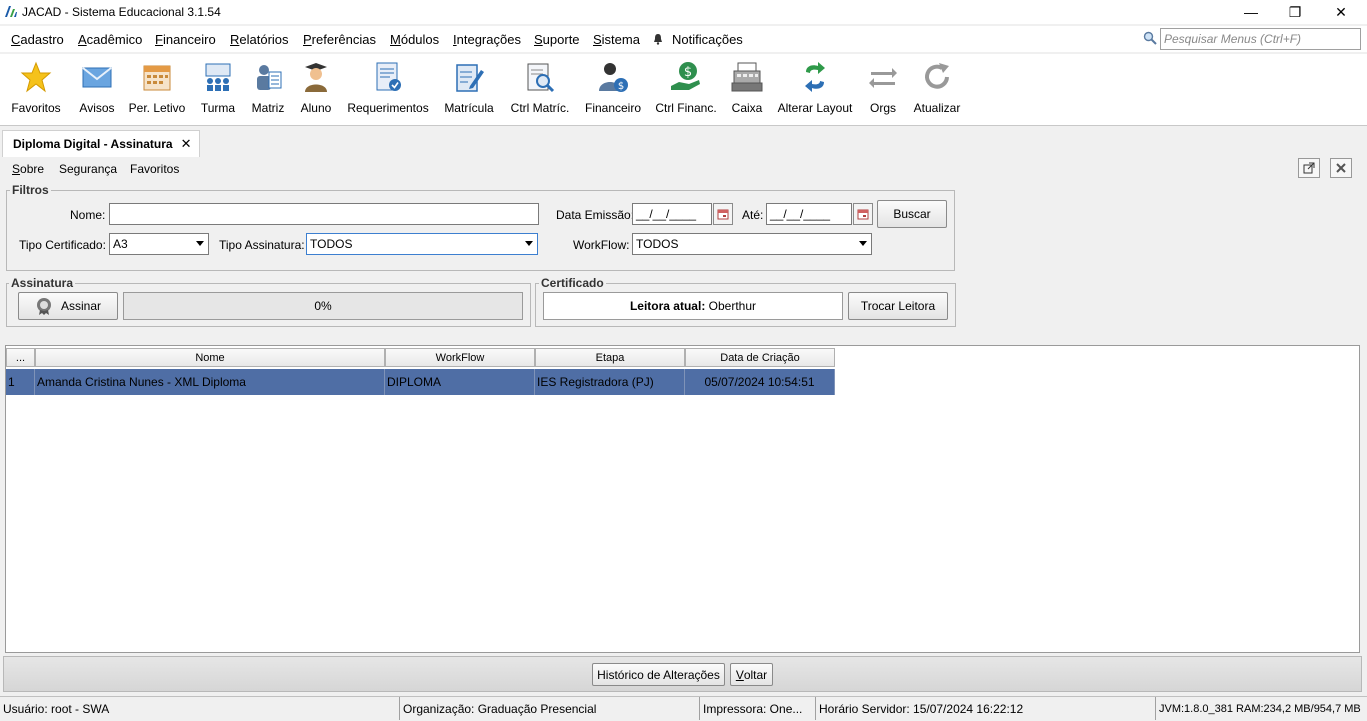 Image resolution: width=1367 pixels, height=721 pixels. What do you see at coordinates (752, 244) in the screenshot?
I see `workflow-select: TODOS` at bounding box center [752, 244].